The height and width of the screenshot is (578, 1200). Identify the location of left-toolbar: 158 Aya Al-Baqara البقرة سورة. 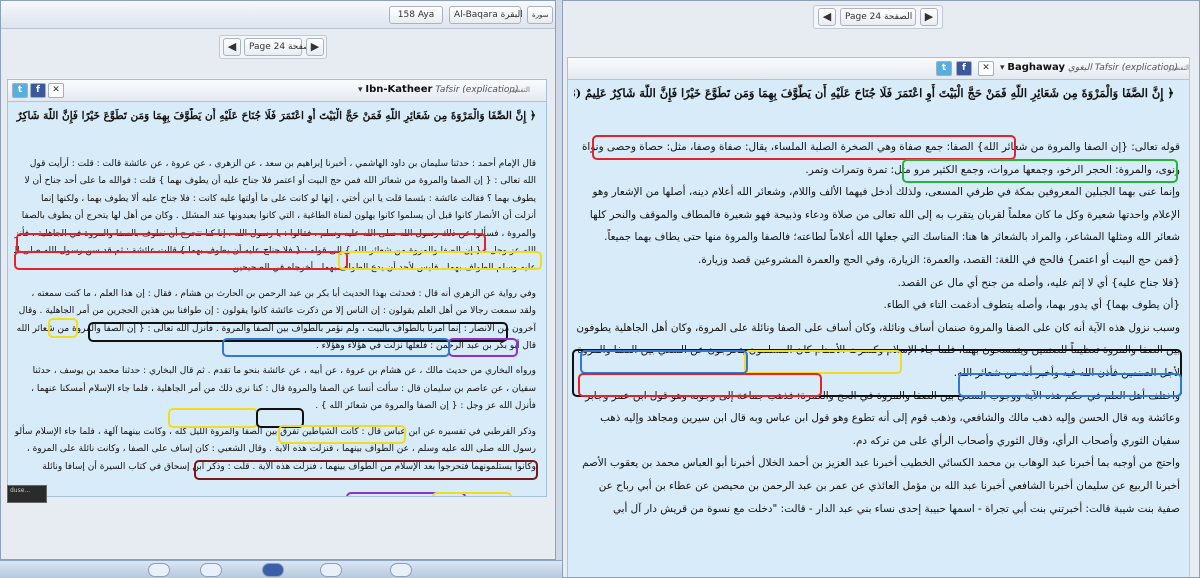
(278, 15).